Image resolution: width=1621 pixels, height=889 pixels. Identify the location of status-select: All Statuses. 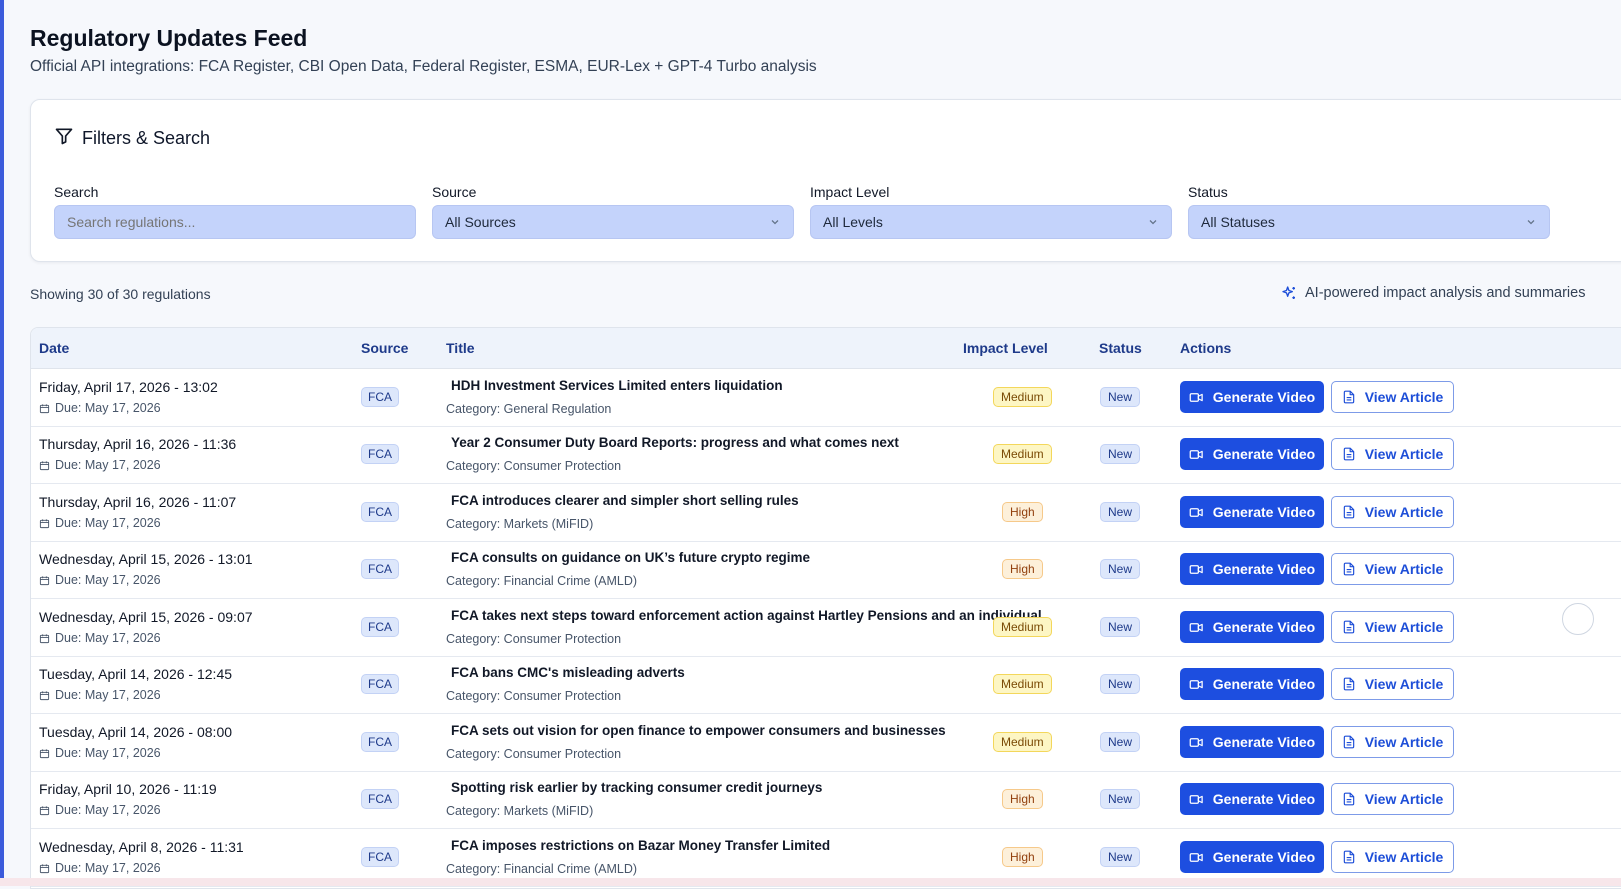
(1369, 222).